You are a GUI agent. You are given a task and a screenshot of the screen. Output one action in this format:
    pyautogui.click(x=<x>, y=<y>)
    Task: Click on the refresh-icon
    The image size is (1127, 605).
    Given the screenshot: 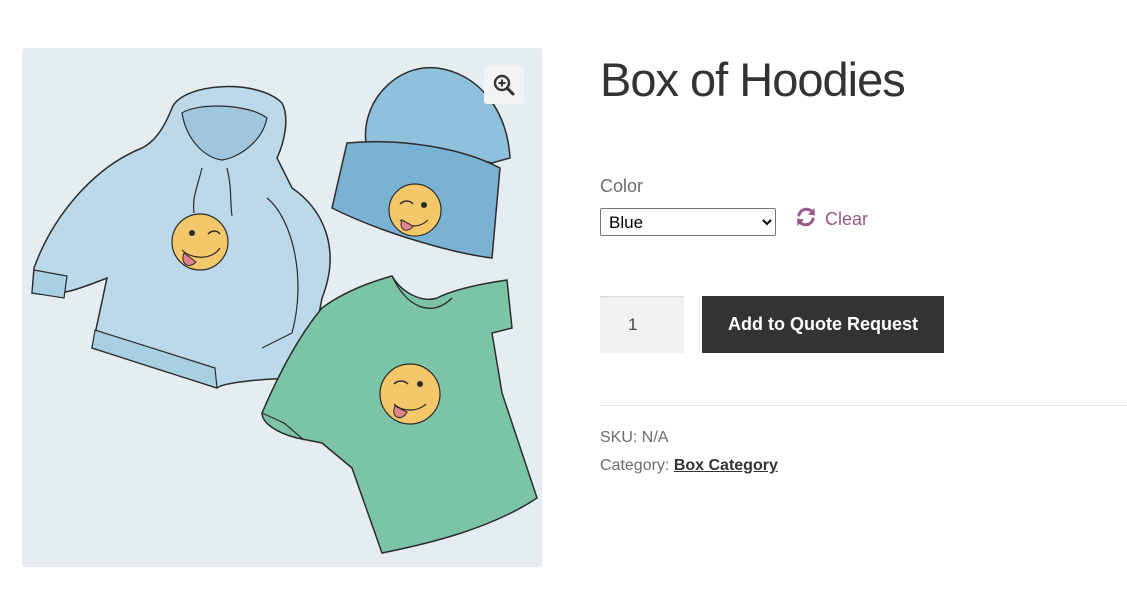 What is the action you would take?
    pyautogui.click(x=806, y=219)
    